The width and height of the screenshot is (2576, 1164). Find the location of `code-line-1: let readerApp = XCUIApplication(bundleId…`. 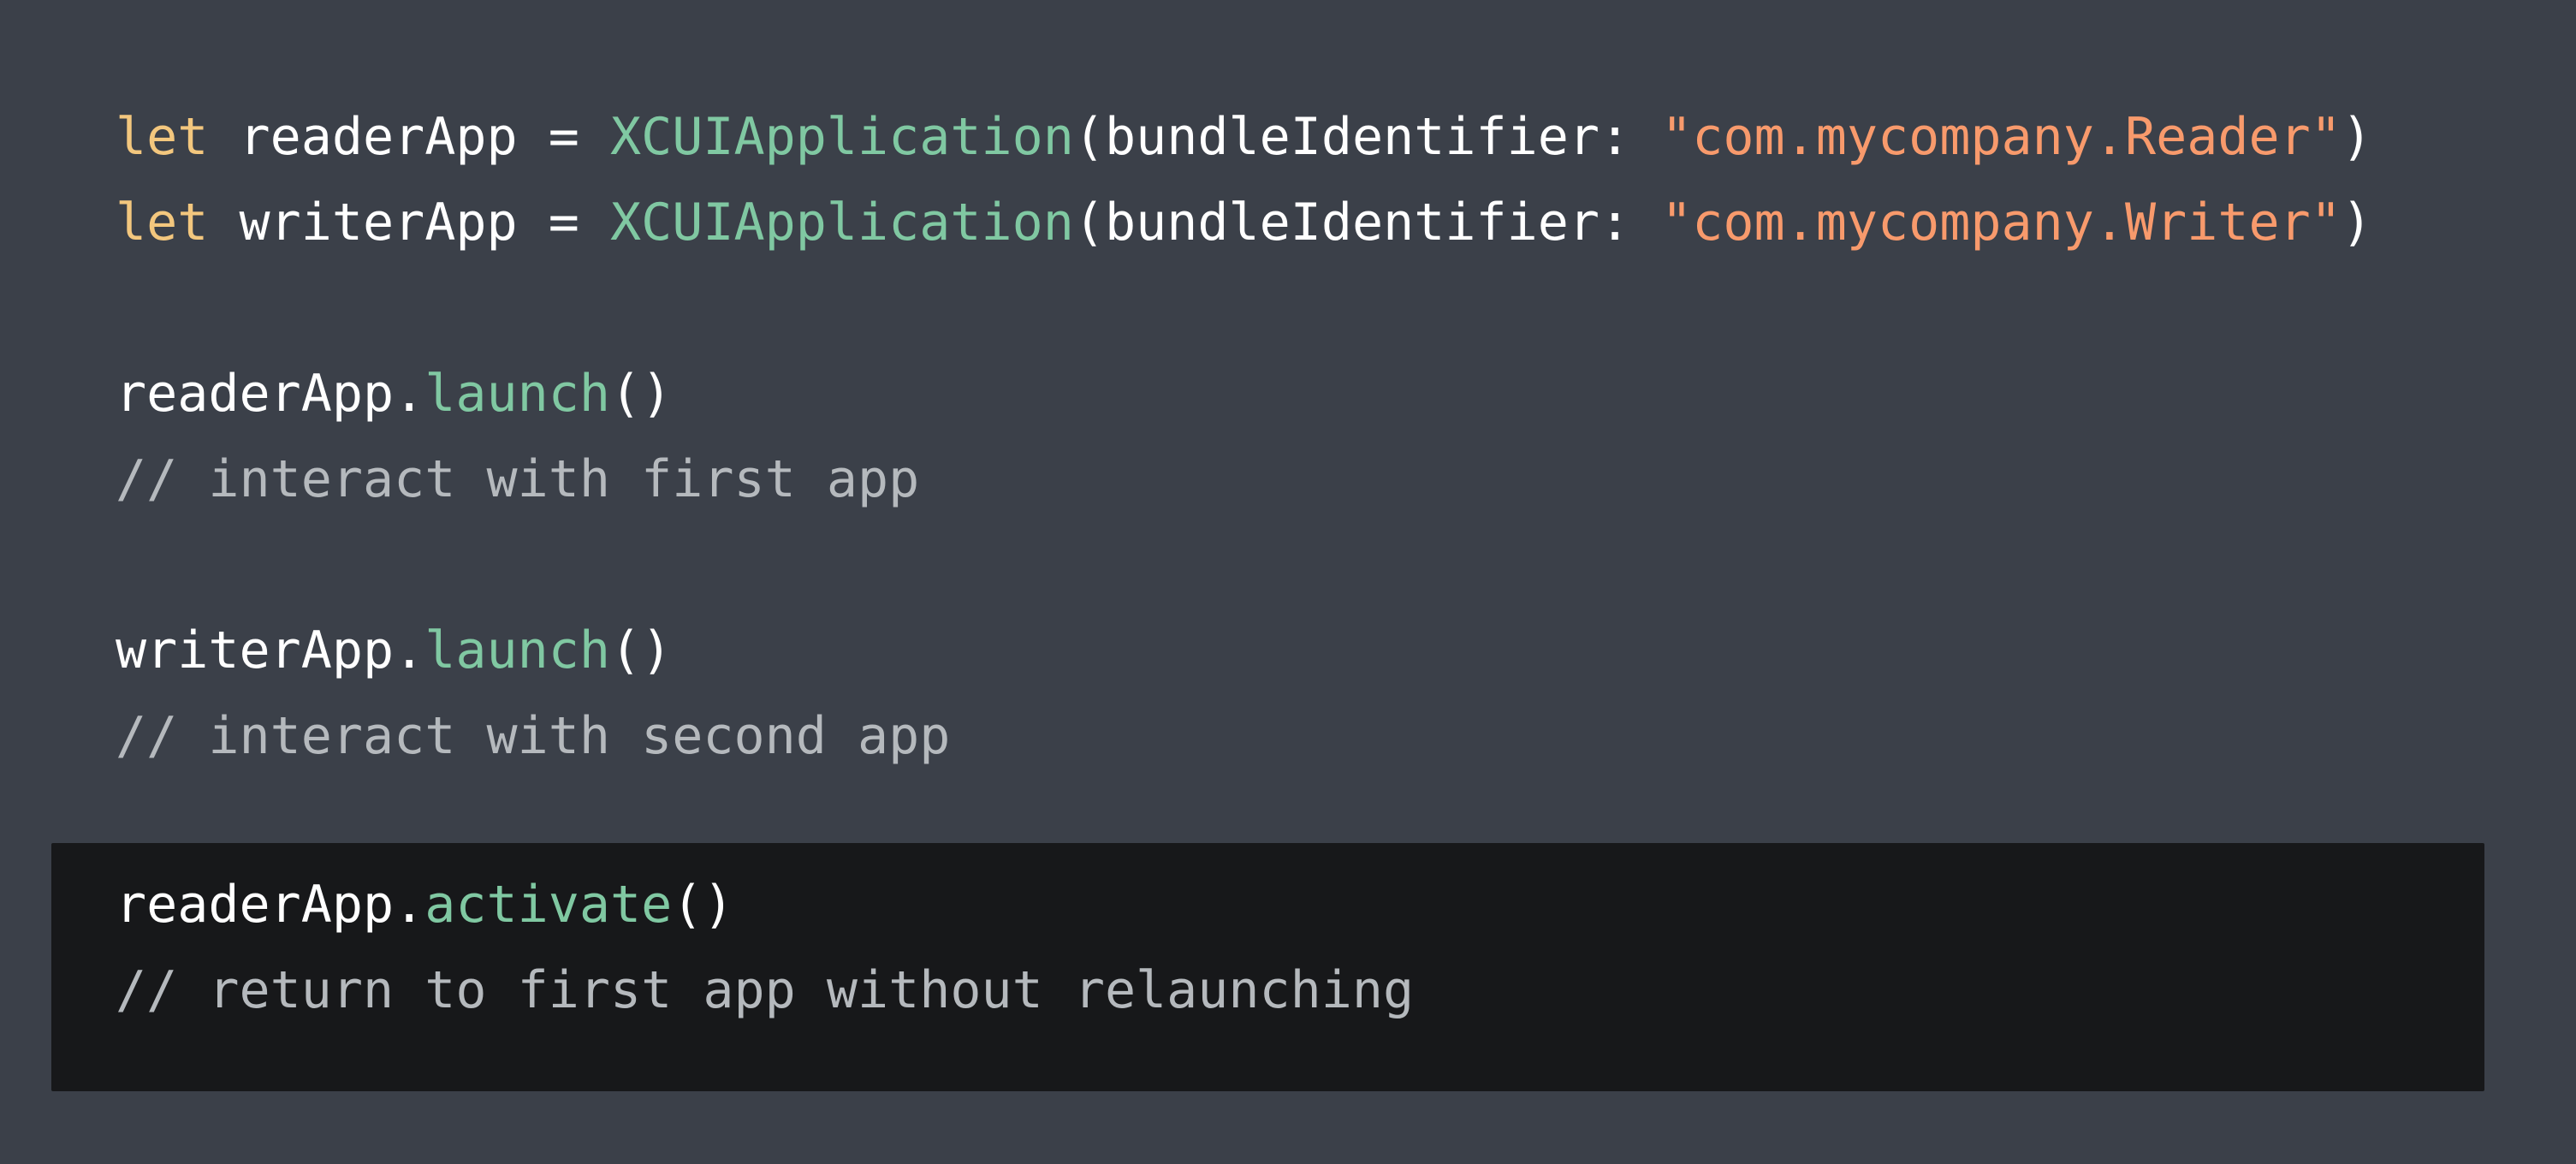

code-line-1: let readerApp = XCUIApplication(bundleId… is located at coordinates (1288, 137).